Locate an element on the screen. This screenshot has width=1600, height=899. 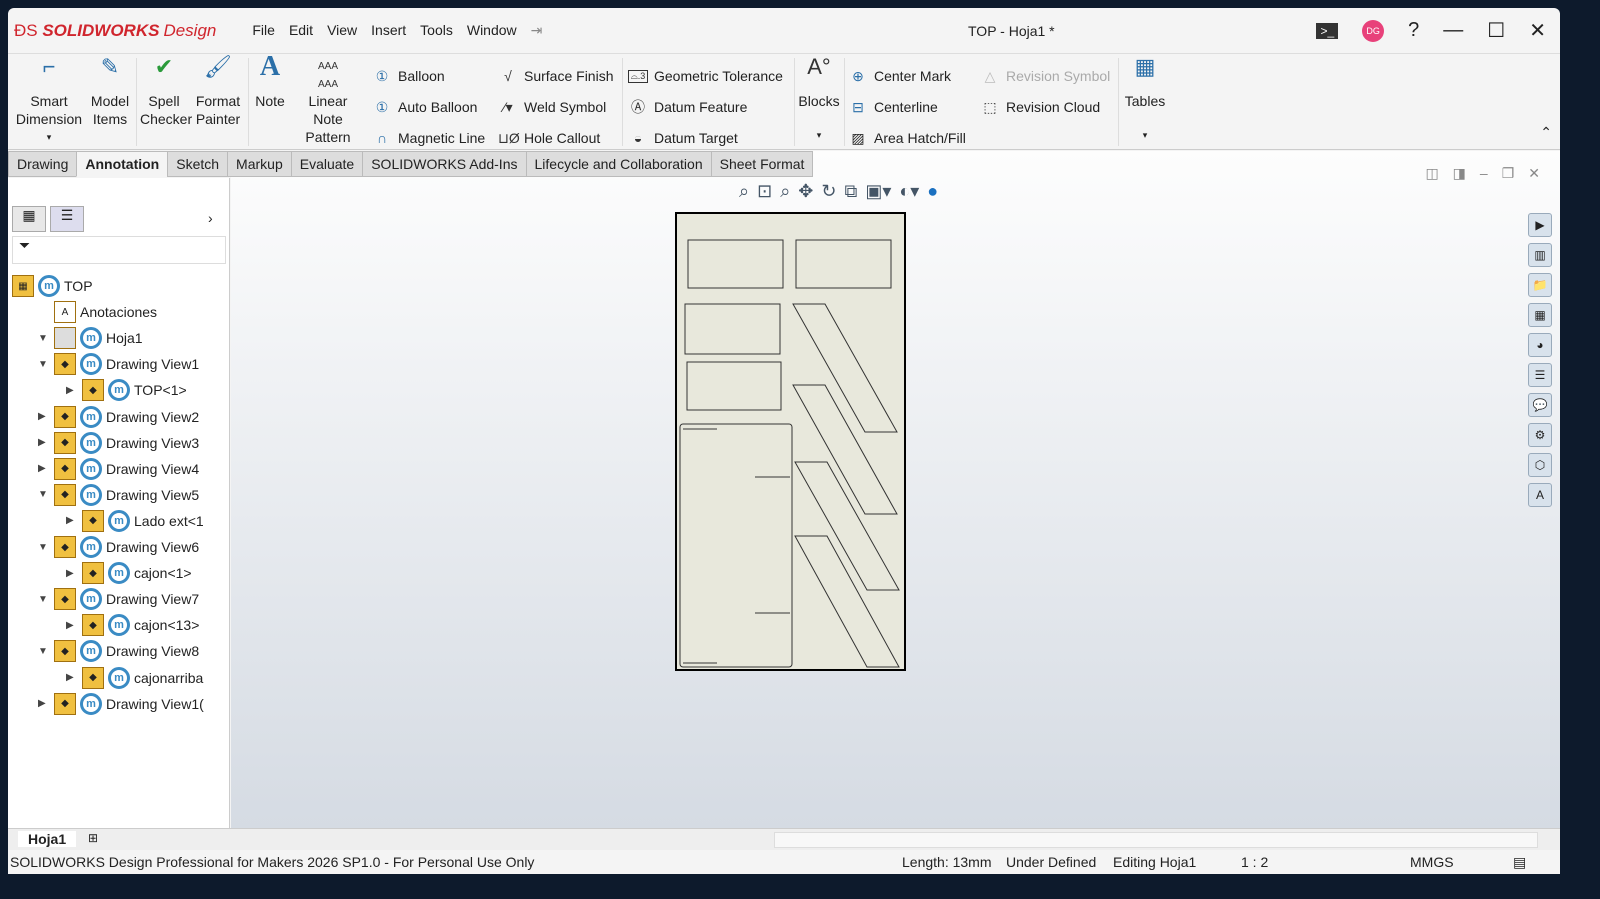
menu-tools: Tools is located at coordinates (436, 30).